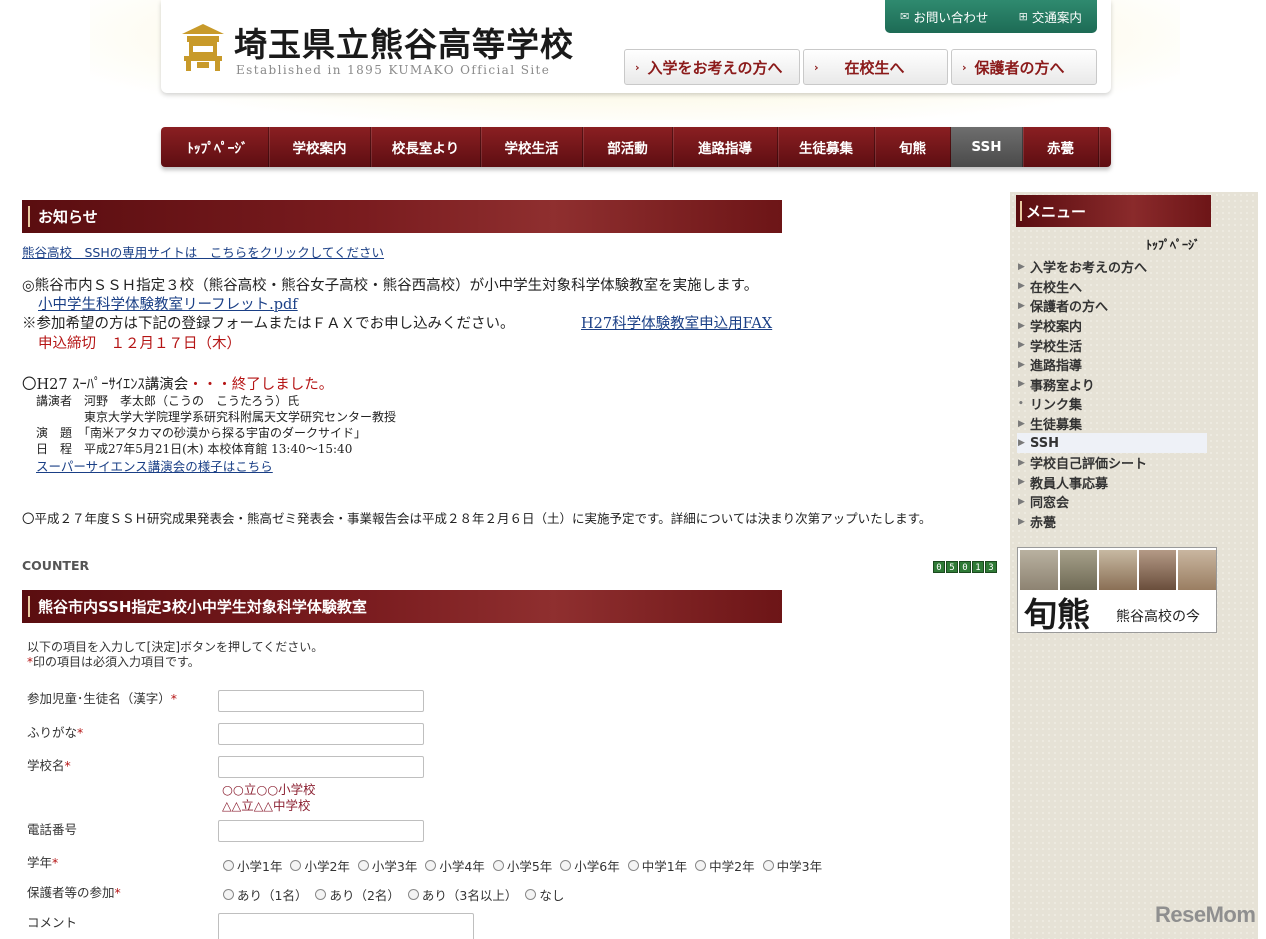  What do you see at coordinates (1050, 16) in the screenshot?
I see `access-link: ⊞ 交通案内` at bounding box center [1050, 16].